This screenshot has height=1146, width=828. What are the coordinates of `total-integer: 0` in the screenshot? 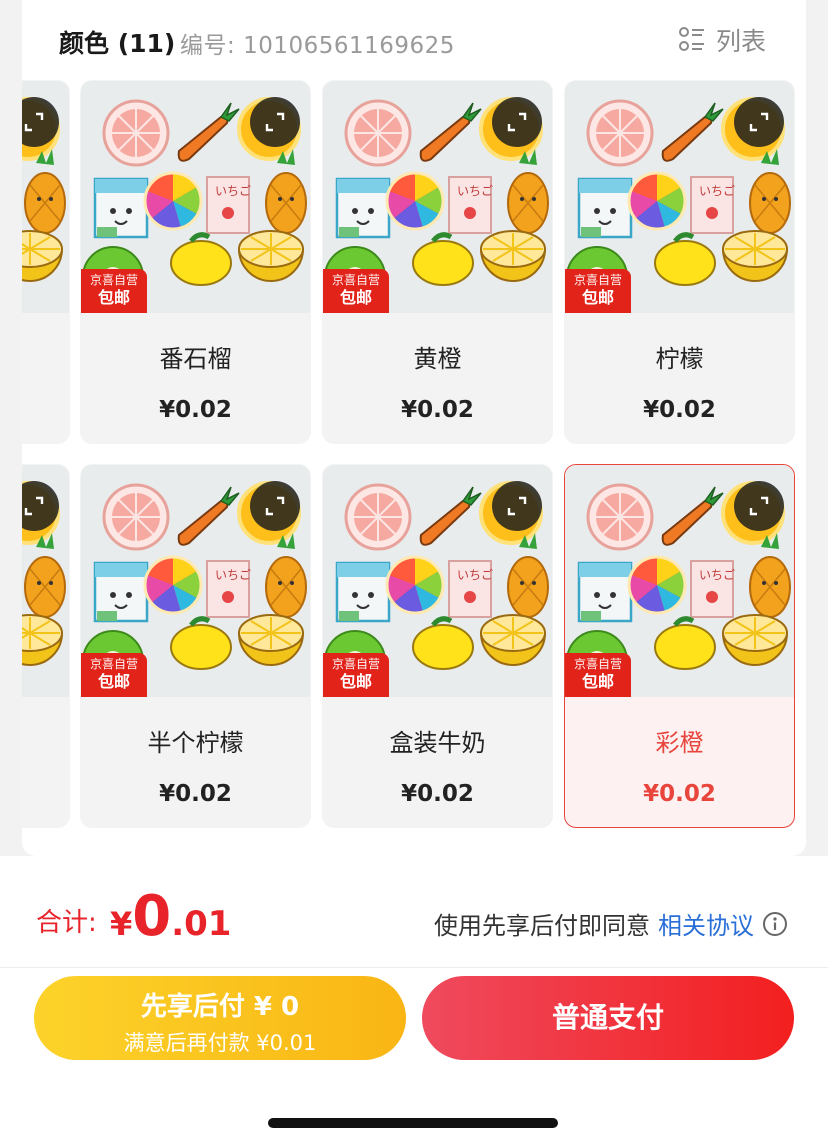 It's located at (152, 916).